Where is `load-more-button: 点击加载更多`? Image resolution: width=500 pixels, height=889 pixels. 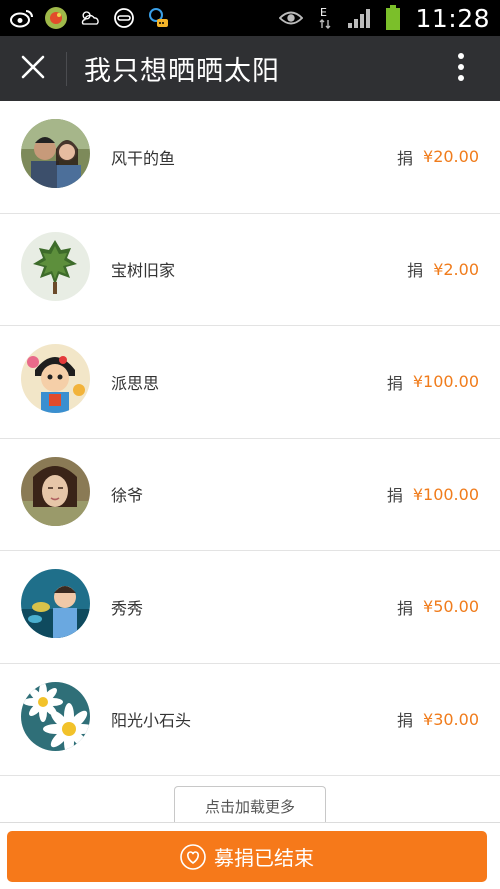 load-more-button: 点击加载更多 is located at coordinates (250, 806).